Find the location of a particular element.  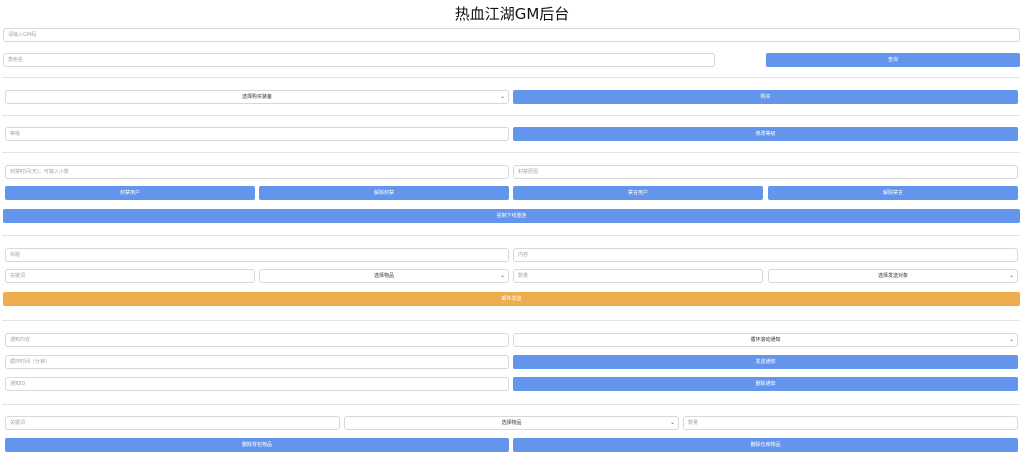

item-select: 选择物品 ⌄ is located at coordinates (511, 423).